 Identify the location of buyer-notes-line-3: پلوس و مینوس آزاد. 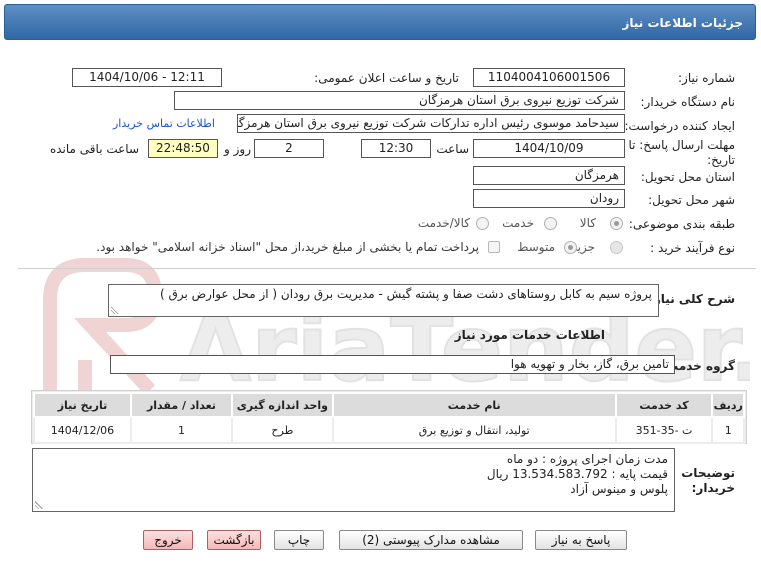
(619, 489).